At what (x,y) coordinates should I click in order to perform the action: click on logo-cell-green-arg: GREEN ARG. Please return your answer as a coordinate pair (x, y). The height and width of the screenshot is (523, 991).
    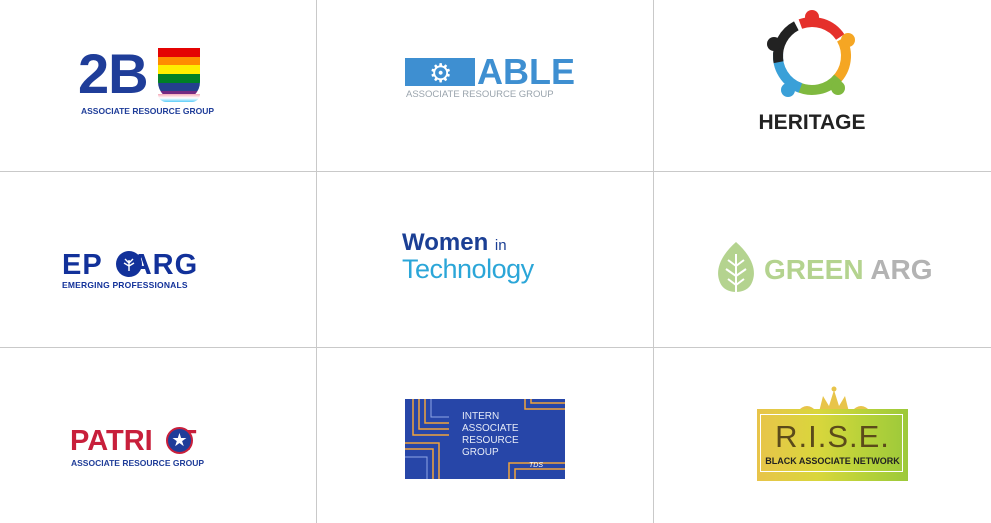
    Looking at the image, I should click on (822, 260).